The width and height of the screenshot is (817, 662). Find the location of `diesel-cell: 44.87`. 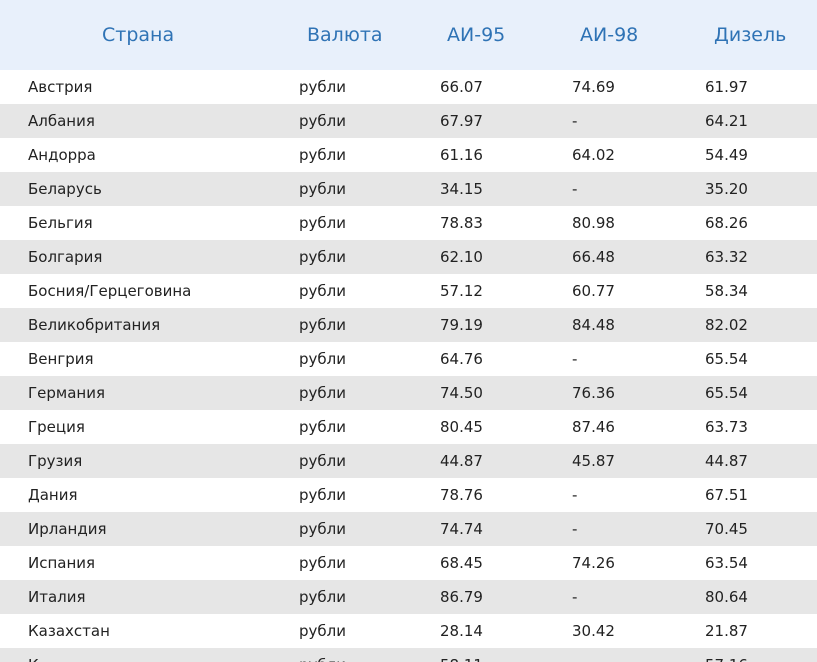

diesel-cell: 44.87 is located at coordinates (726, 461).